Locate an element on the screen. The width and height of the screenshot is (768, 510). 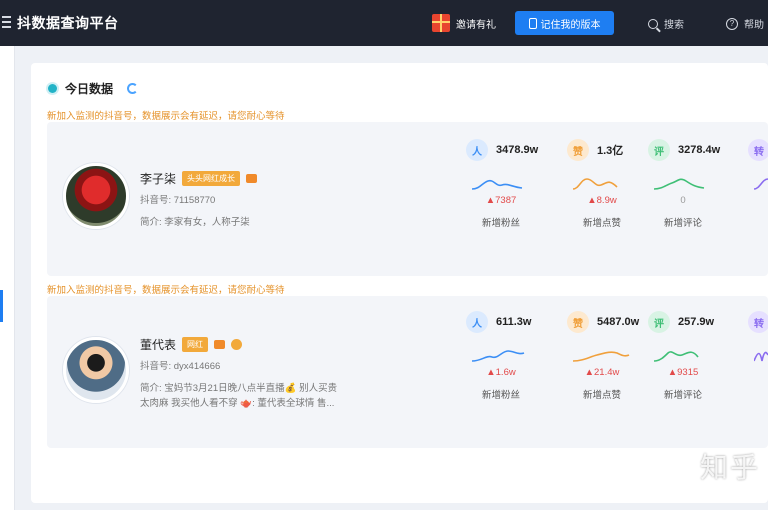
creator-name-row: 李子柒 头头网红成长 is located at coordinates (199, 178).